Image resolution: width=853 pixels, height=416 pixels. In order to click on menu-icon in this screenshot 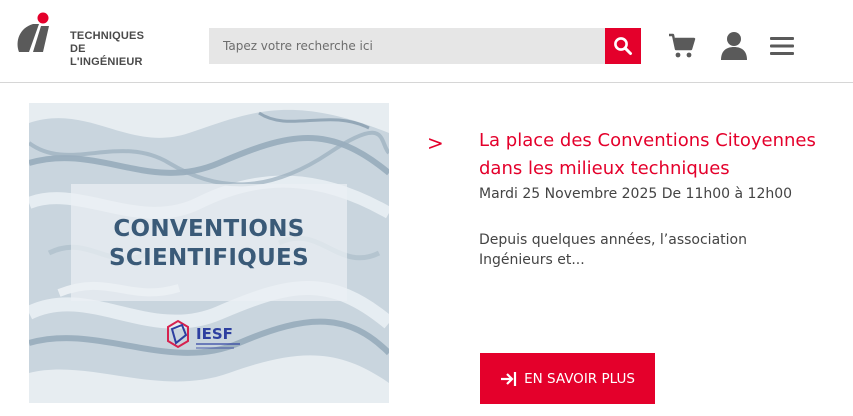, I will do `click(782, 46)`.